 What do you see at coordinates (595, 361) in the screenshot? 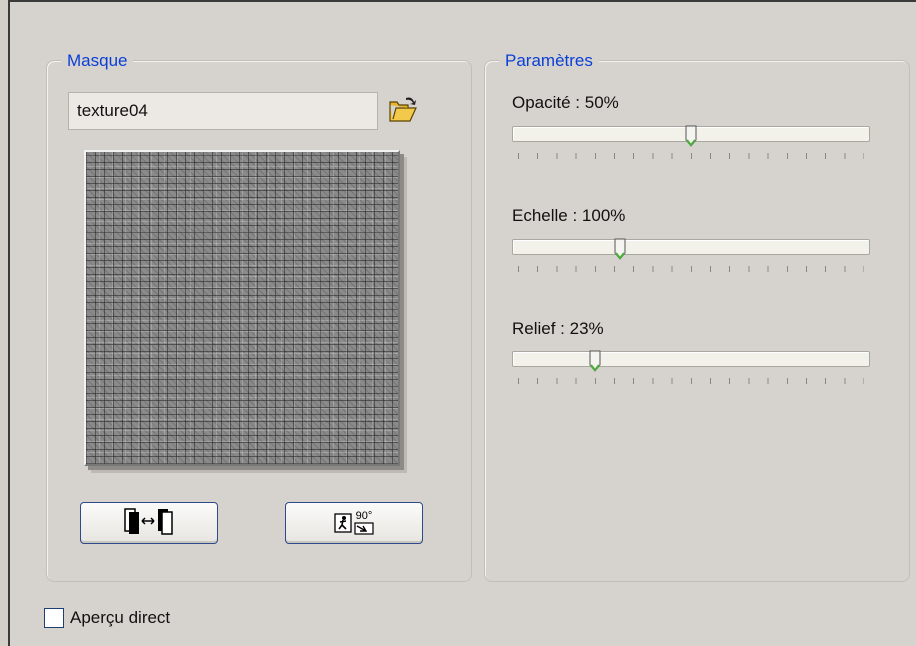
I see `relief-slider-thumb` at bounding box center [595, 361].